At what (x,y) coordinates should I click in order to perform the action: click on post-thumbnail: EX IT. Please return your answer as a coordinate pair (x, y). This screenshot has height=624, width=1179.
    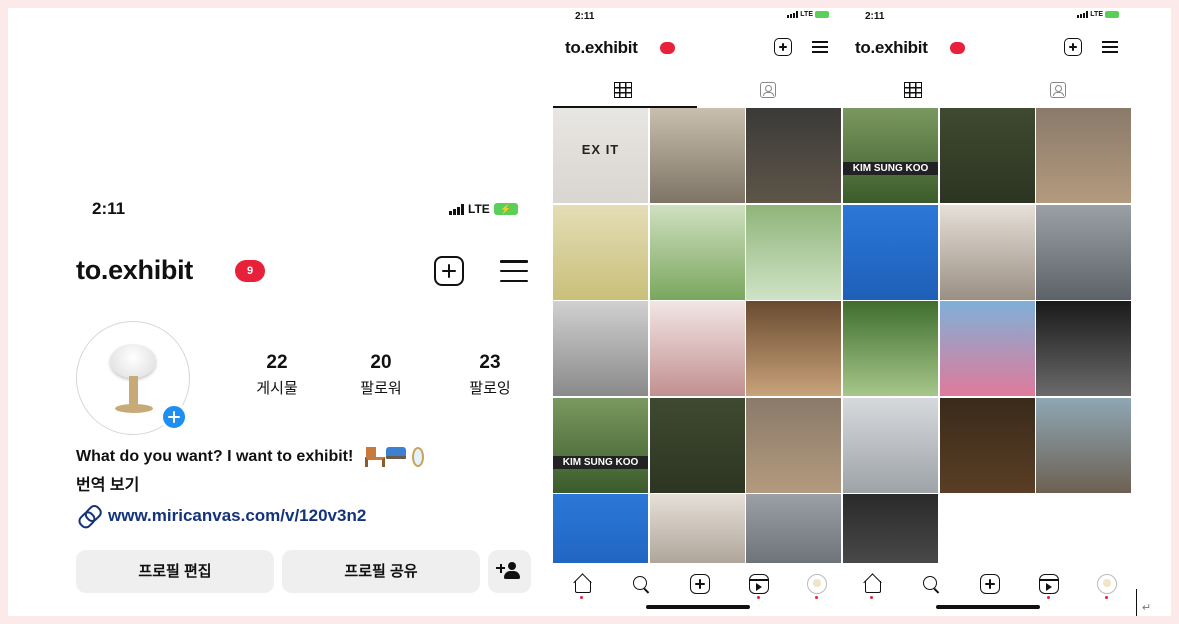
    Looking at the image, I should click on (600, 155).